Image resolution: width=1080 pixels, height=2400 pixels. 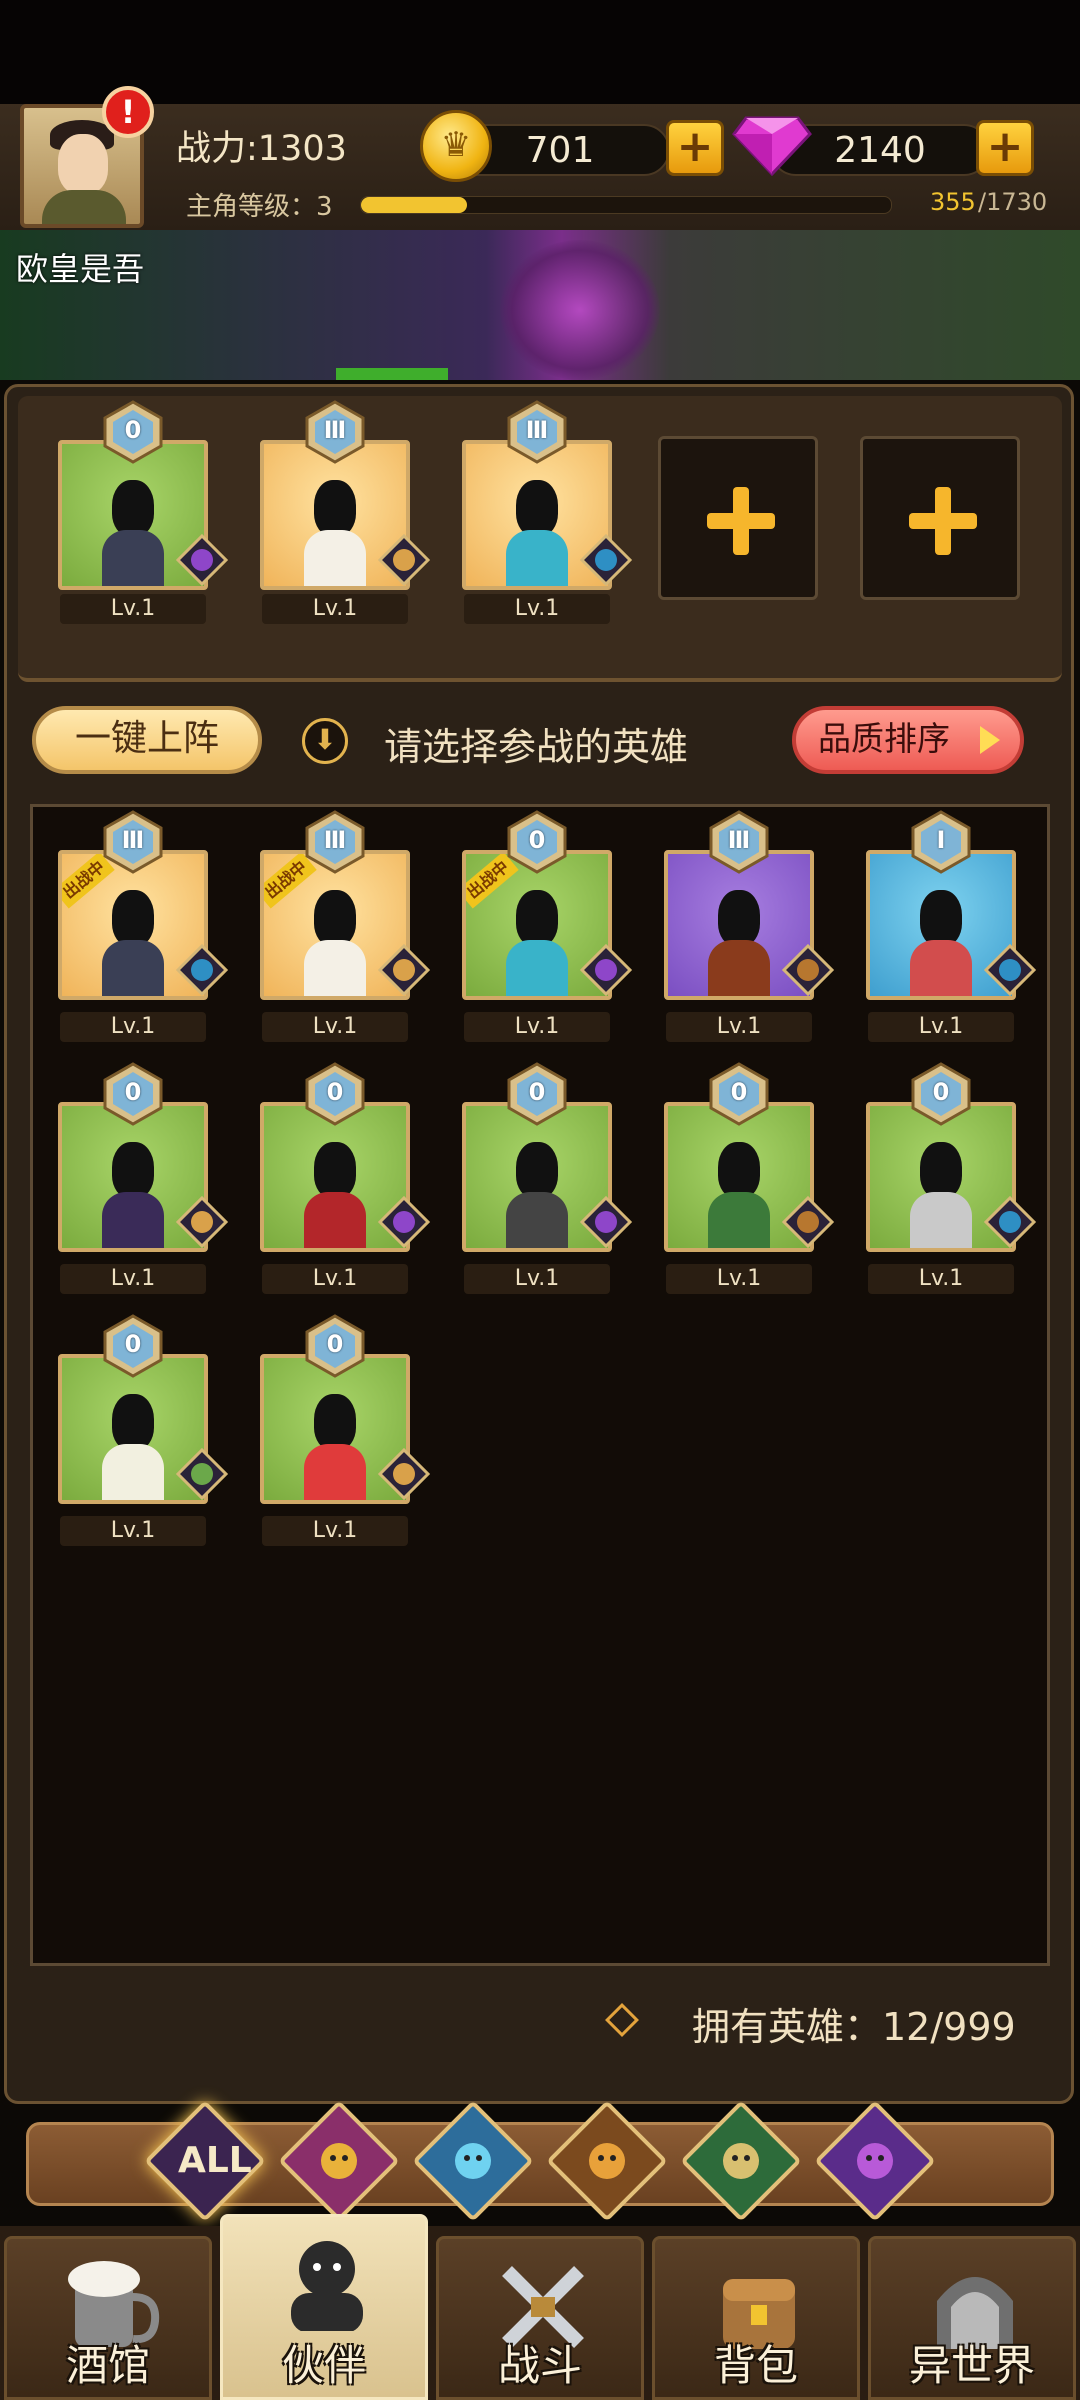 What do you see at coordinates (537, 943) in the screenshot?
I see `hero-3-portrait` at bounding box center [537, 943].